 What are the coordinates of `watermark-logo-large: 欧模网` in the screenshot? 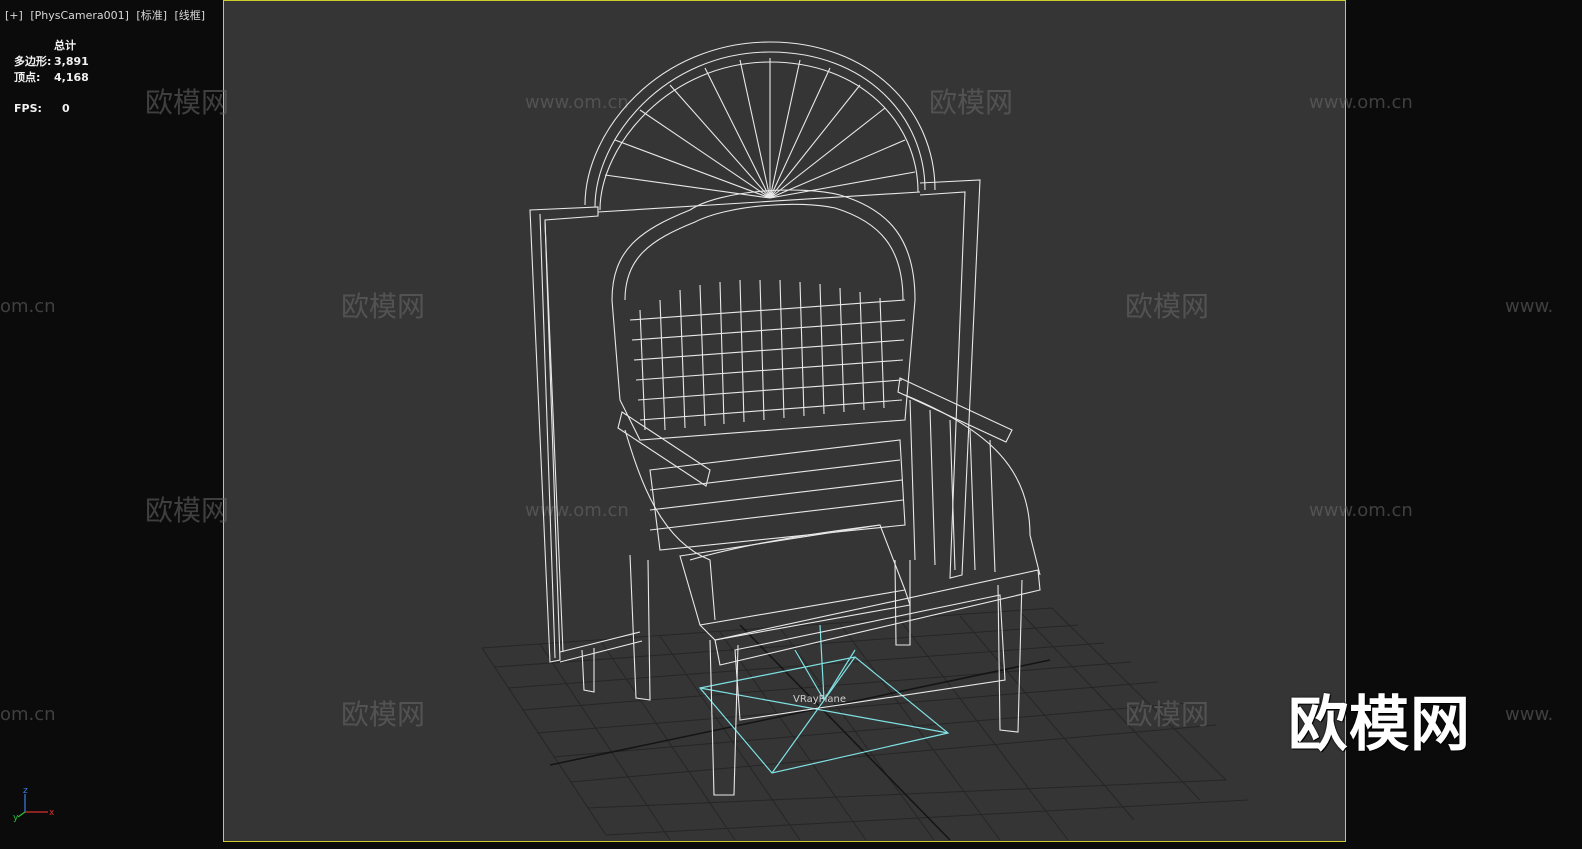 It's located at (1379, 725).